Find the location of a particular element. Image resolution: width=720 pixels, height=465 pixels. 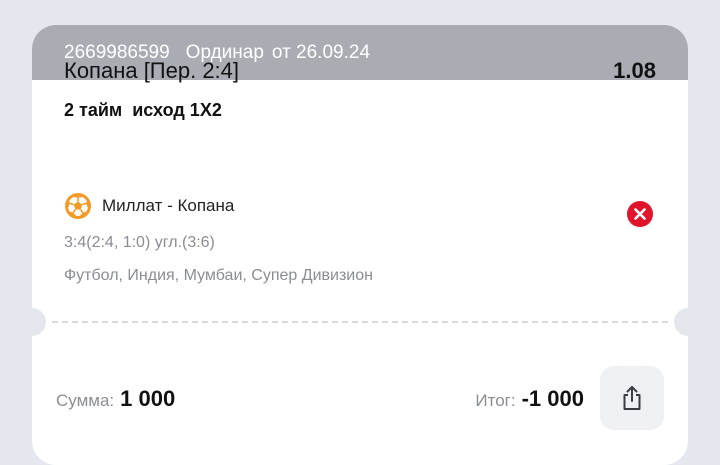

stake-label: Сумма: is located at coordinates (85, 400).